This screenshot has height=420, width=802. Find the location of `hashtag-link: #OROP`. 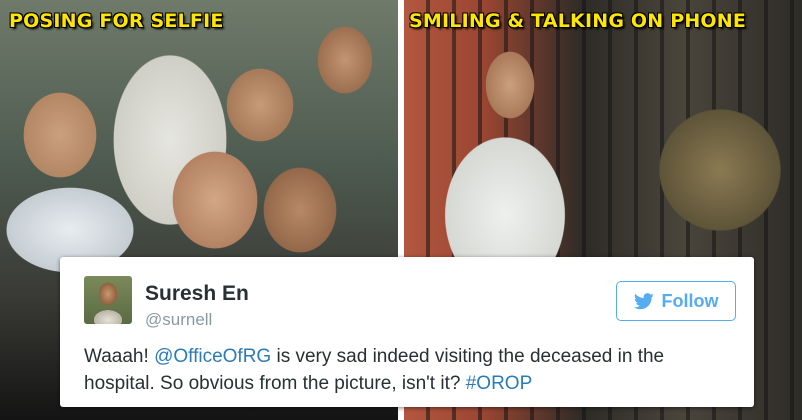

hashtag-link: #OROP is located at coordinates (499, 383).